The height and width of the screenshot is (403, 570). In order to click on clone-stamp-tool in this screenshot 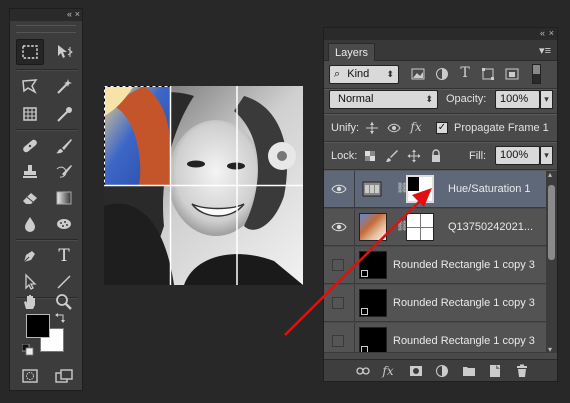, I will do `click(30, 172)`.